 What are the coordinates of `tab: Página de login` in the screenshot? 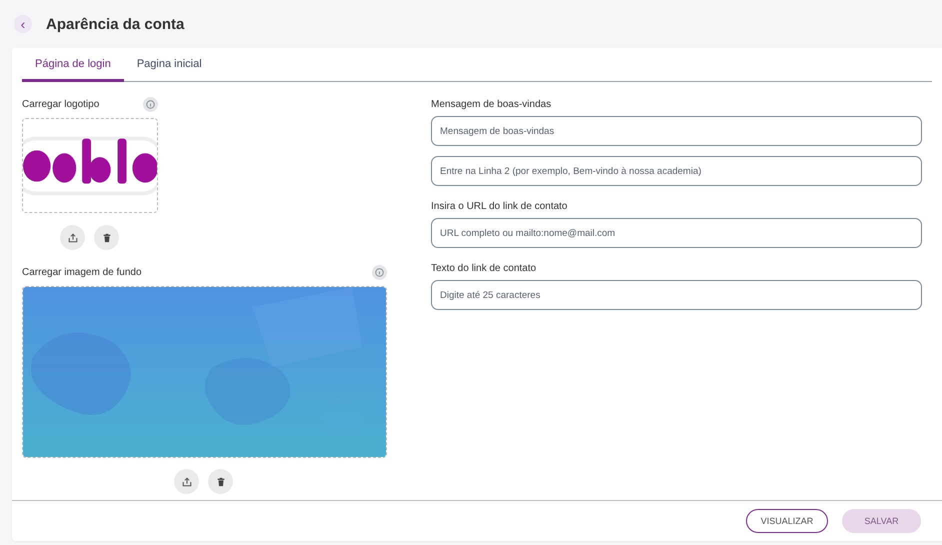 It's located at (73, 65).